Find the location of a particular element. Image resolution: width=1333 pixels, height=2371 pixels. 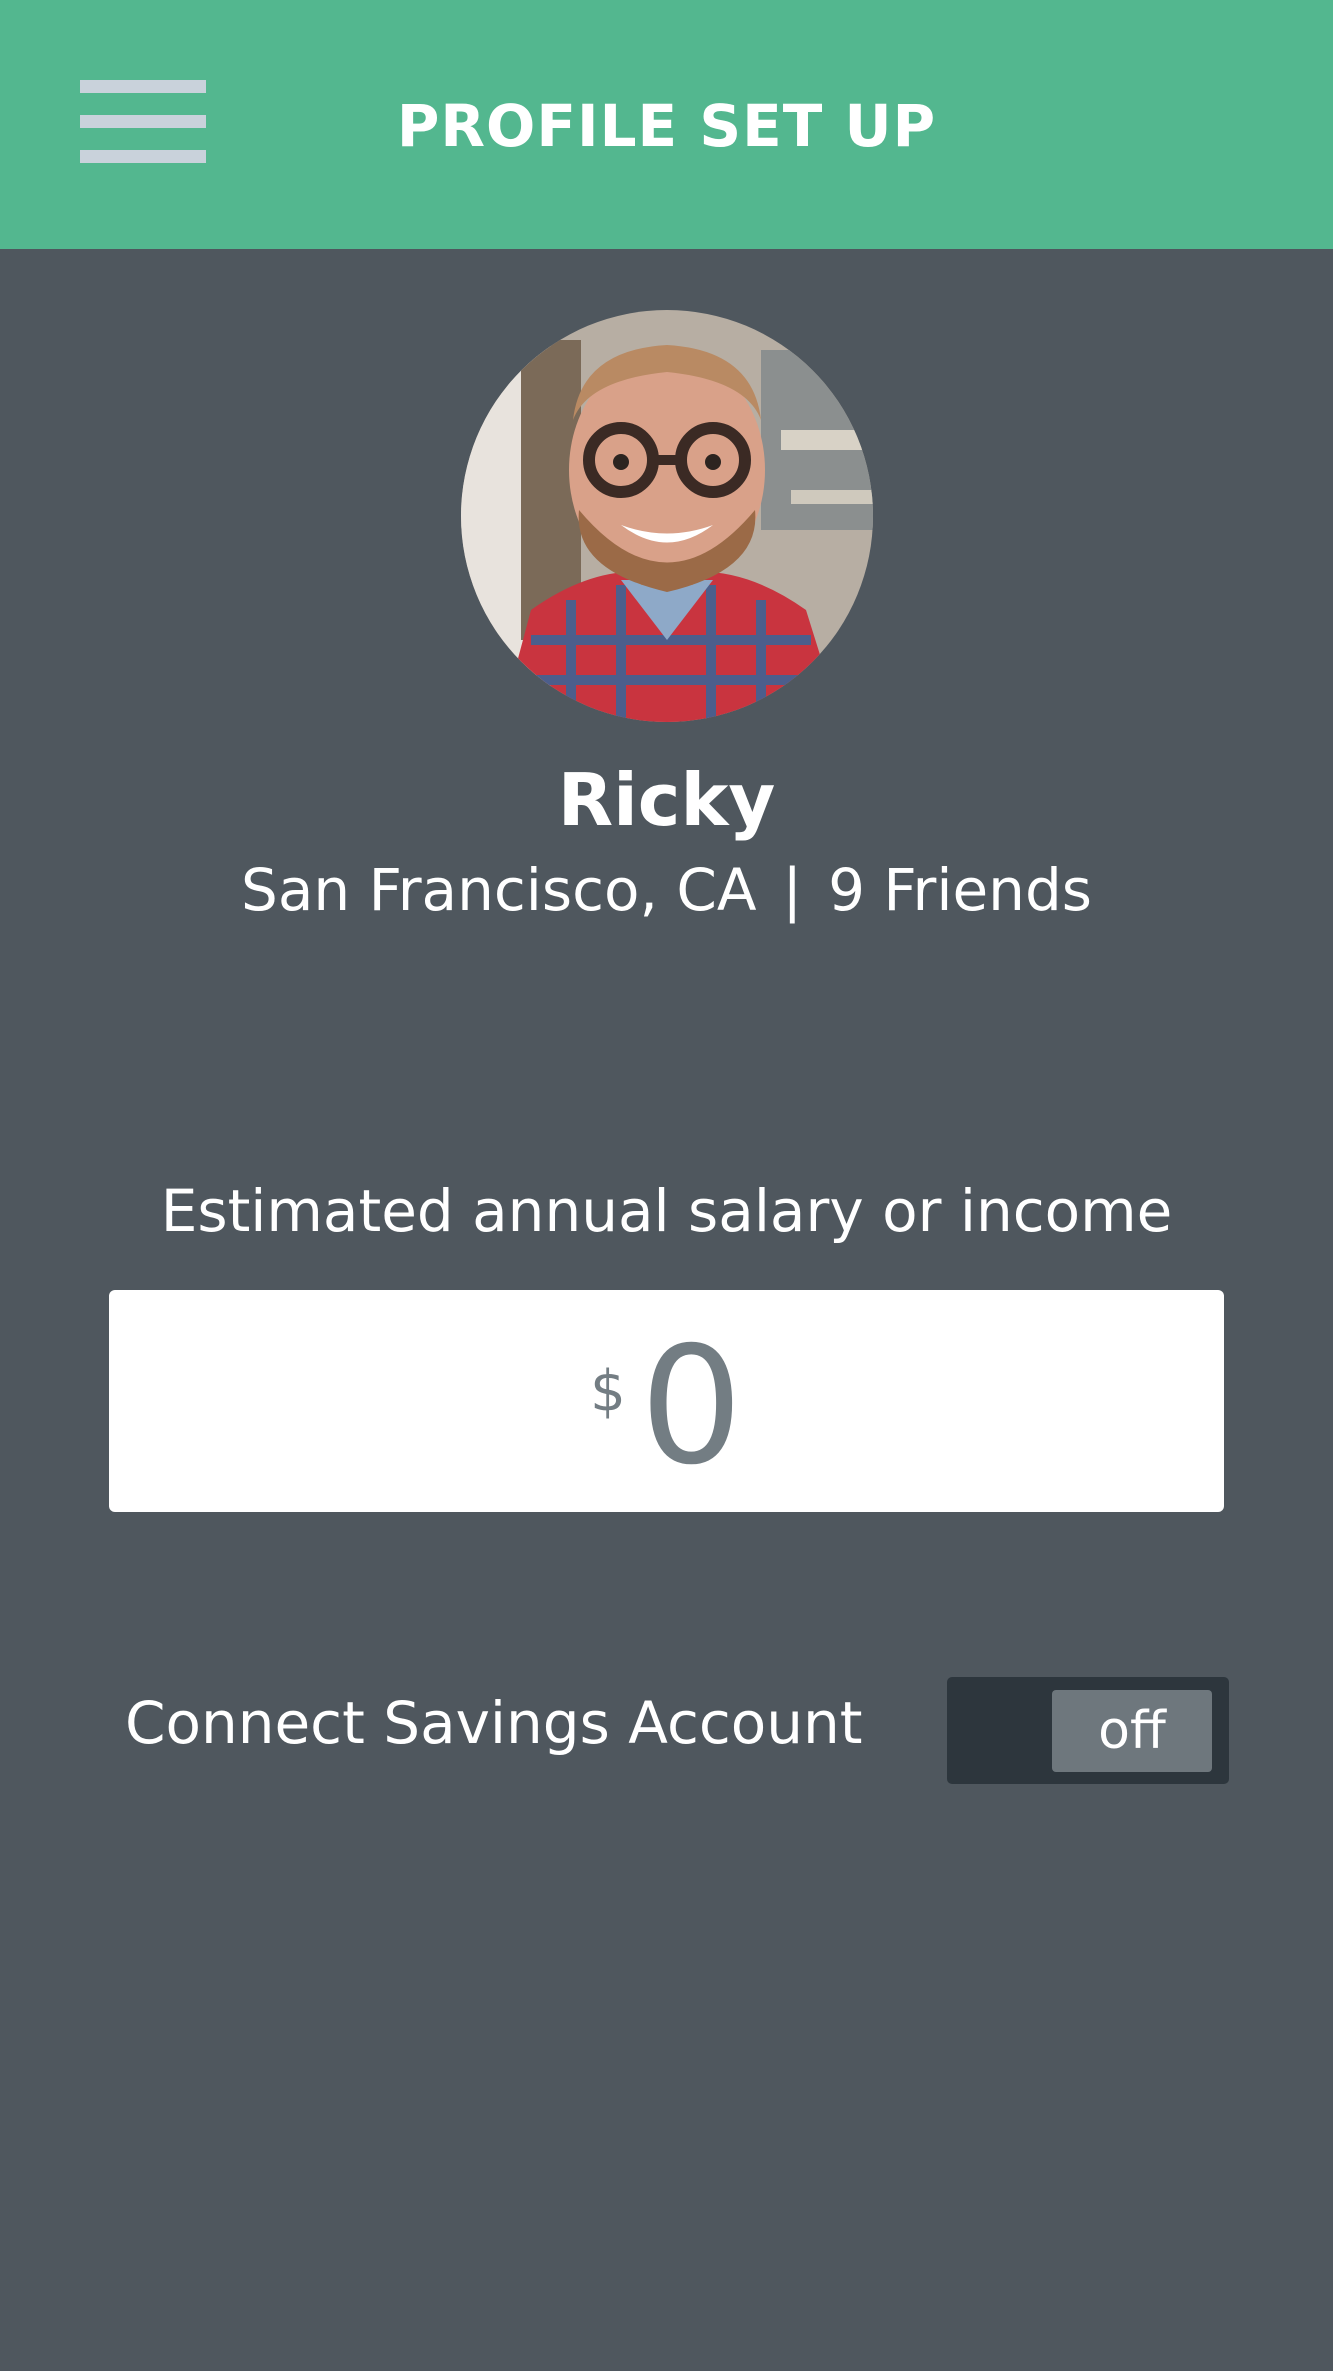

connect-savings-label: Connect Savings Account is located at coordinates (494, 1723).